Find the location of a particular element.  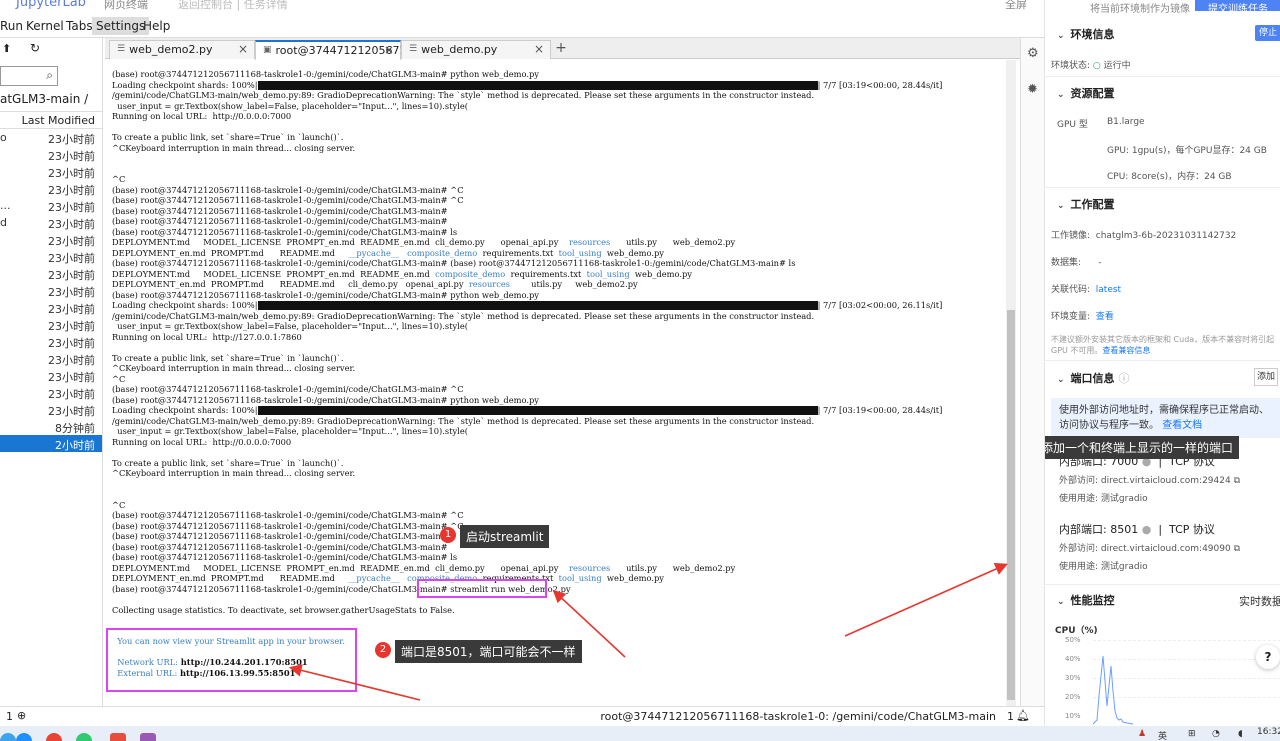

tab-terminal: ▣ root@374471212056711 × is located at coordinates (334, 50).